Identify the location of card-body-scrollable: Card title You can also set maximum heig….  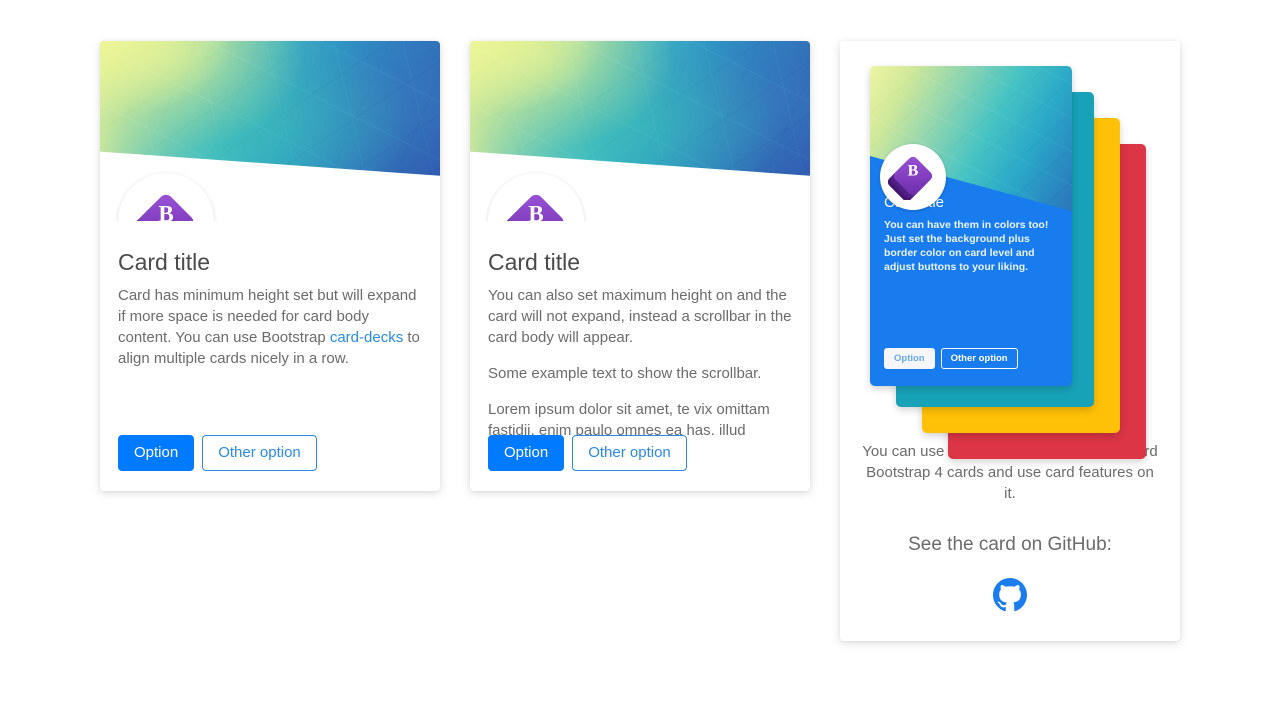
(640, 332).